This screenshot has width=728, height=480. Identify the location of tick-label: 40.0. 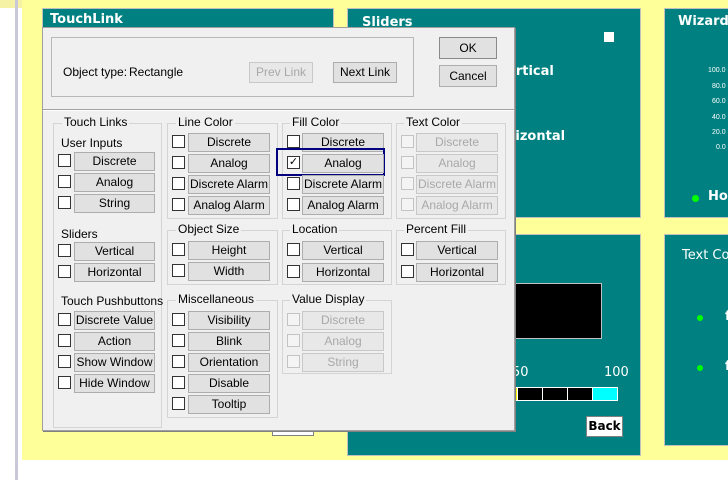
(719, 117).